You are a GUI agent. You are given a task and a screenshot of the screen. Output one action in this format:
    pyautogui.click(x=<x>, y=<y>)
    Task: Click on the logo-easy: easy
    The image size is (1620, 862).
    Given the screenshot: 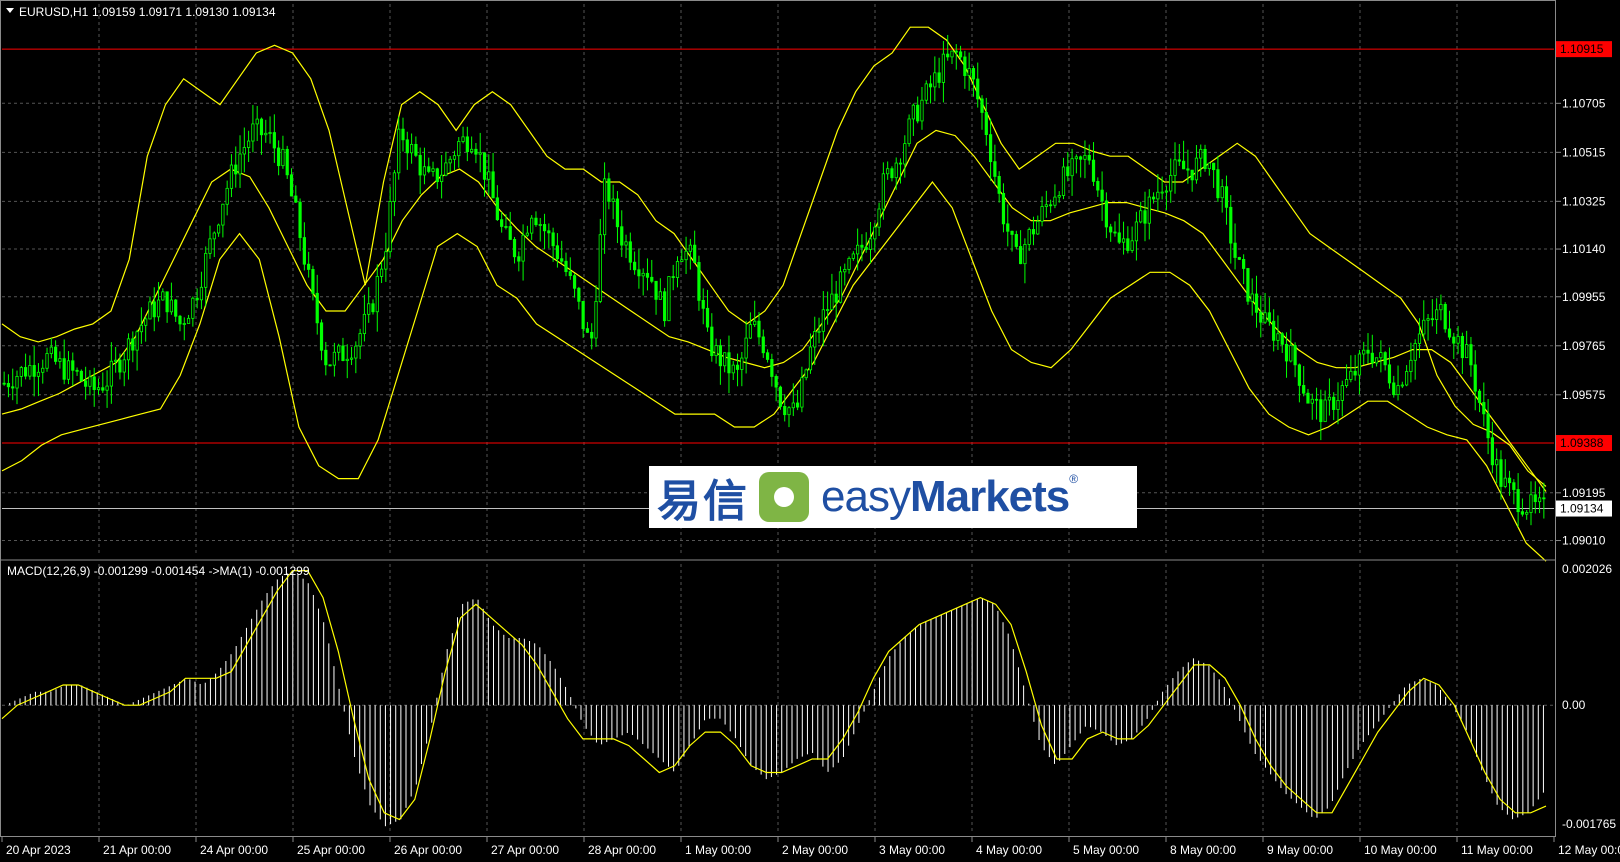 What is the action you would take?
    pyautogui.click(x=866, y=496)
    